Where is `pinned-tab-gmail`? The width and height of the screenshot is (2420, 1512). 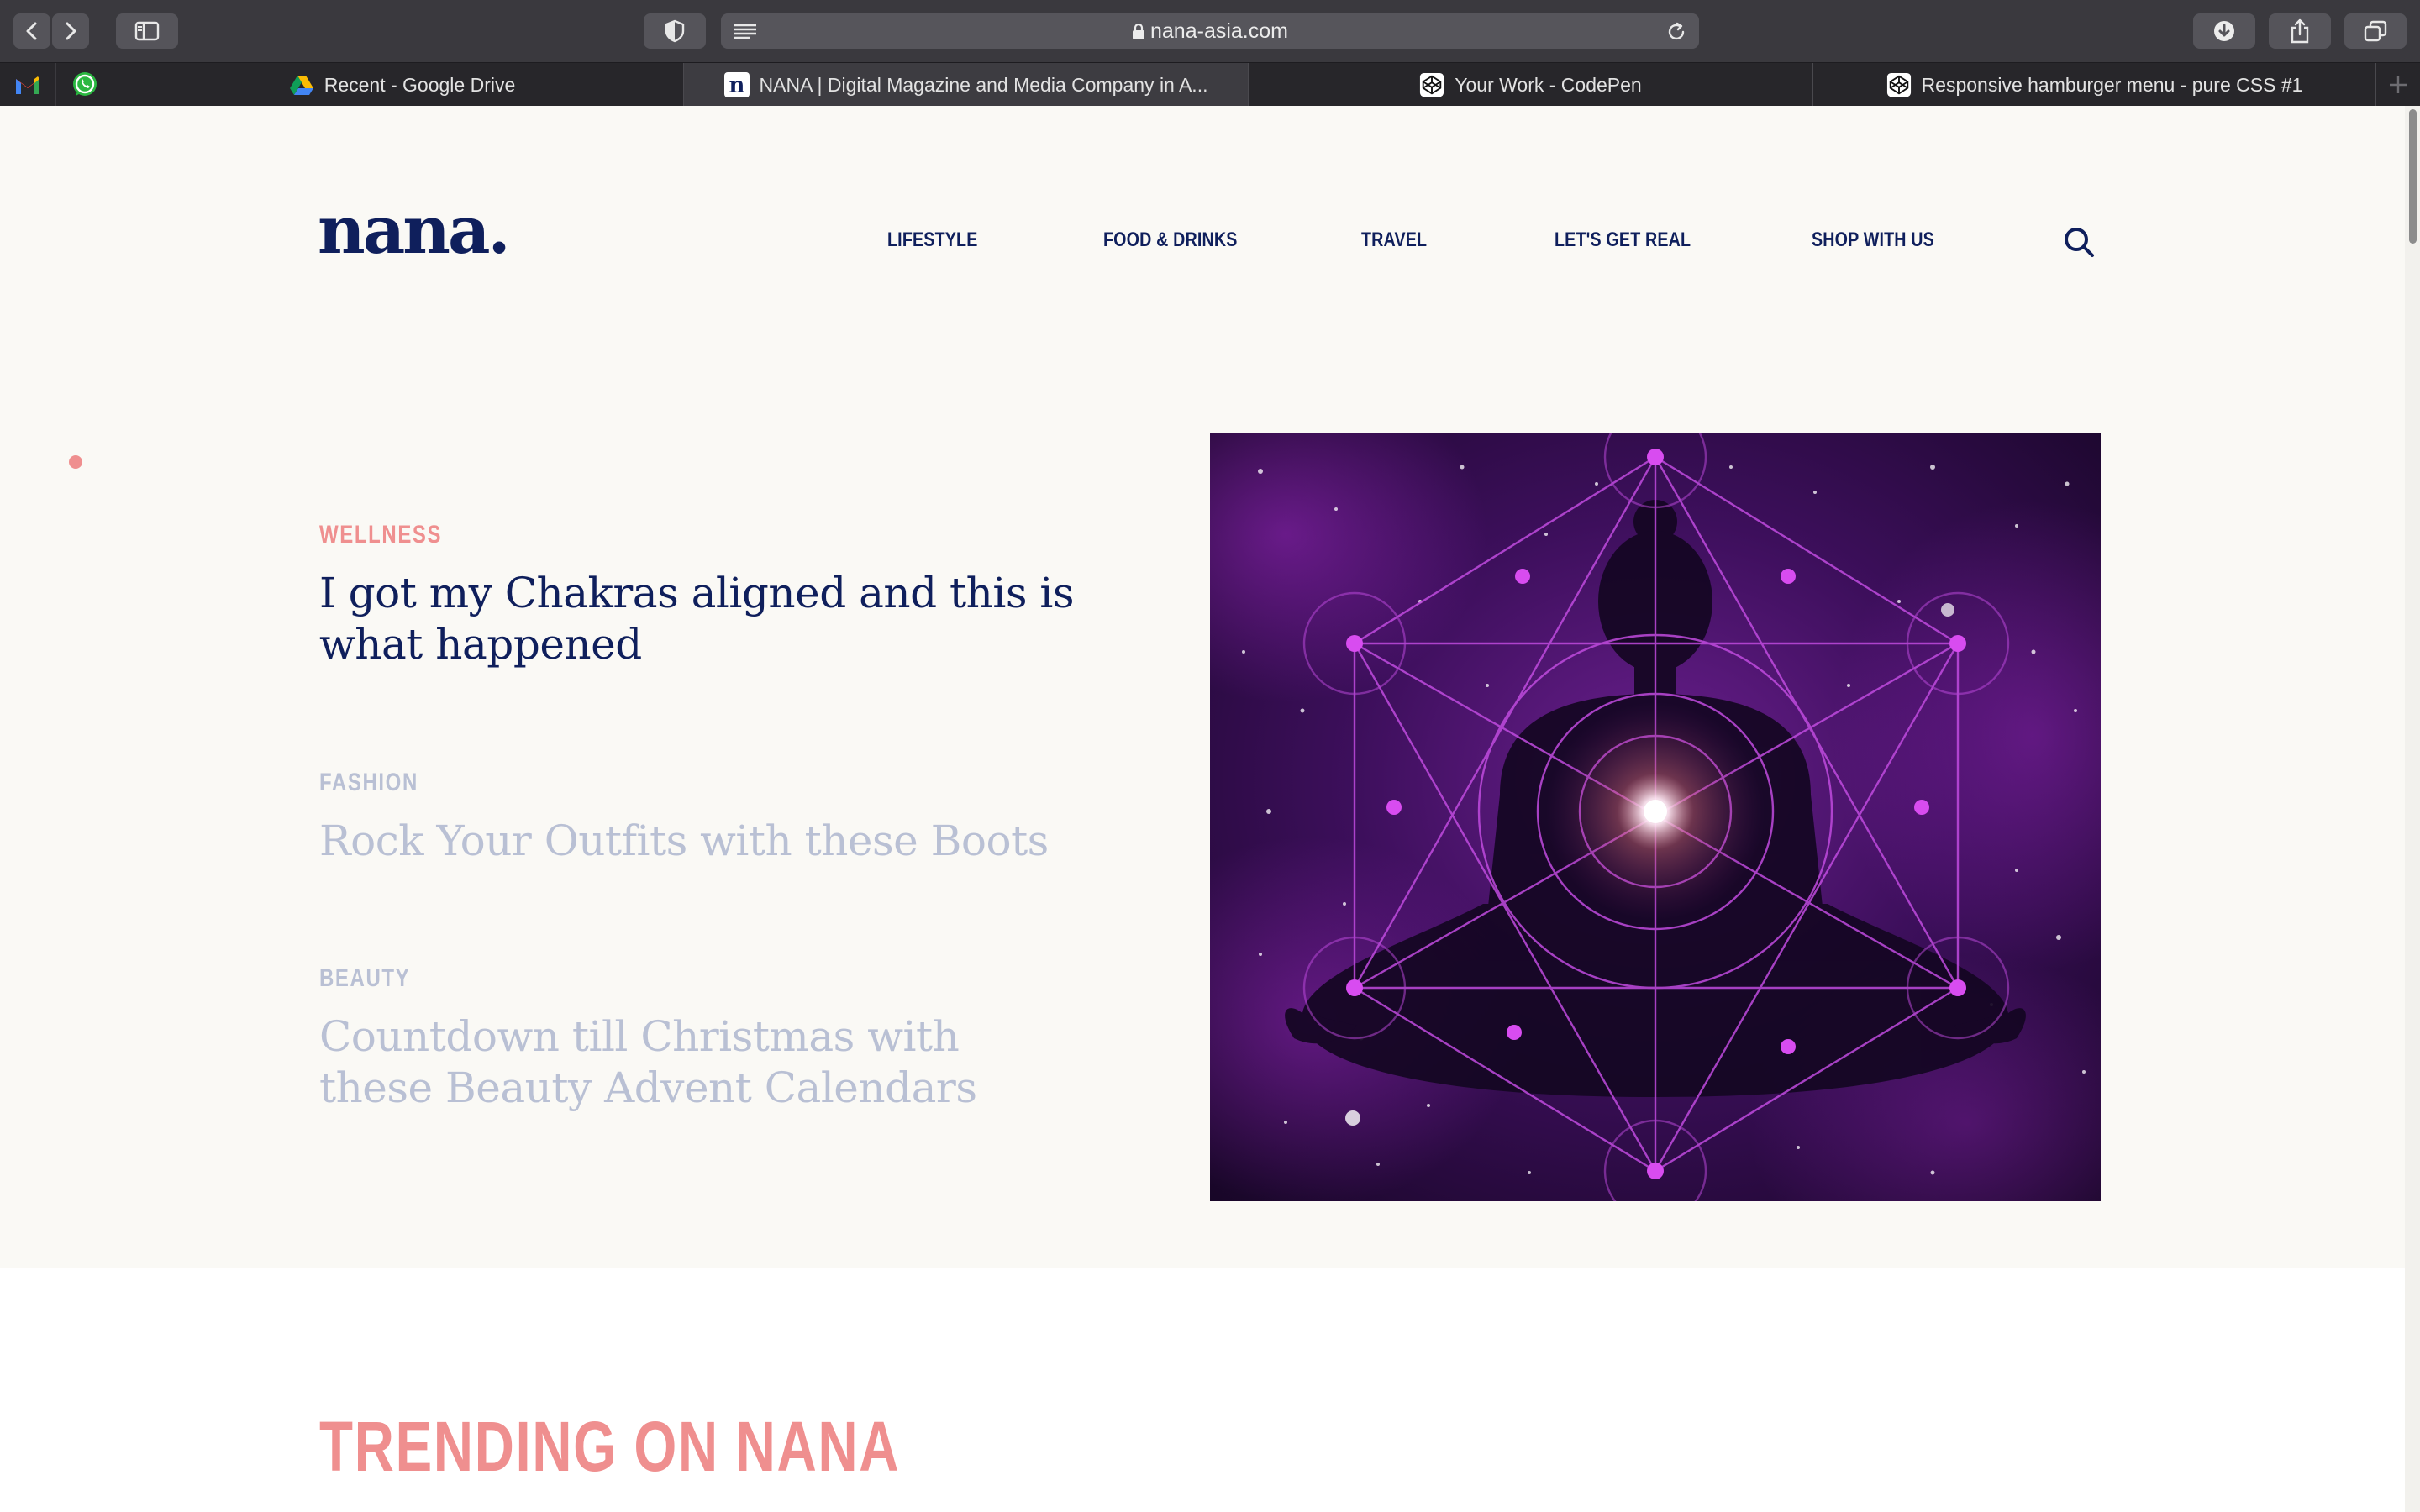
pinned-tab-gmail is located at coordinates (28, 85).